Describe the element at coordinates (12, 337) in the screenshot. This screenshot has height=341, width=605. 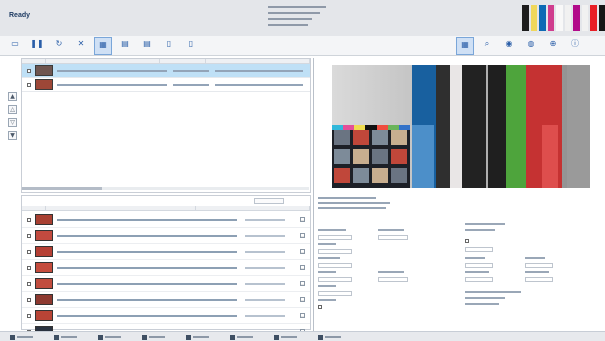
I see `app-icon` at that location.